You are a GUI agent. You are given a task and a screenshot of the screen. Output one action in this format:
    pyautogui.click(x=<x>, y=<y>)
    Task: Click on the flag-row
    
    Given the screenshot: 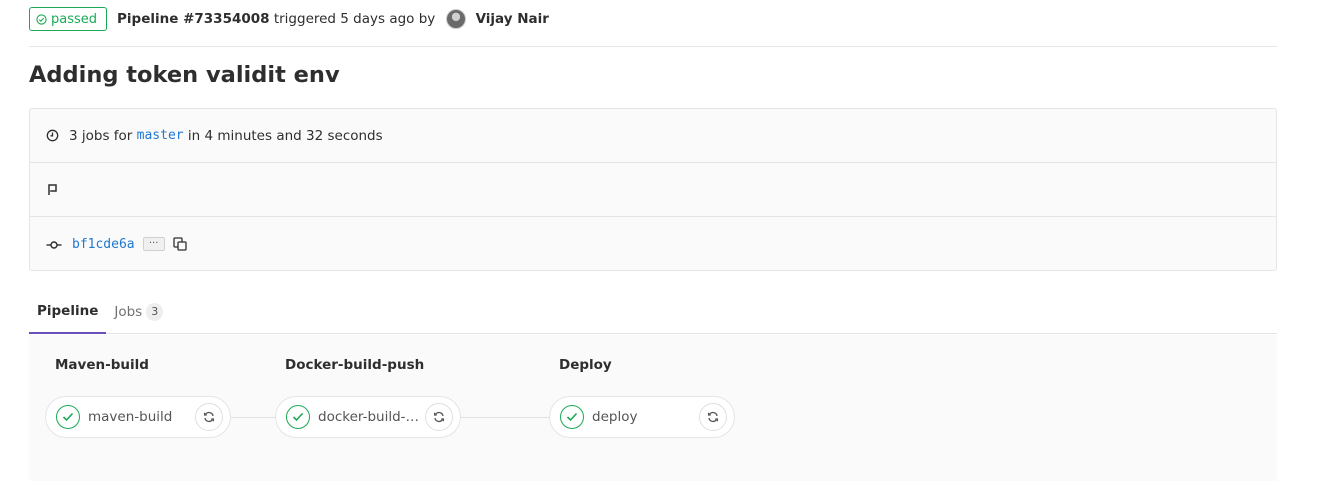 What is the action you would take?
    pyautogui.click(x=653, y=190)
    